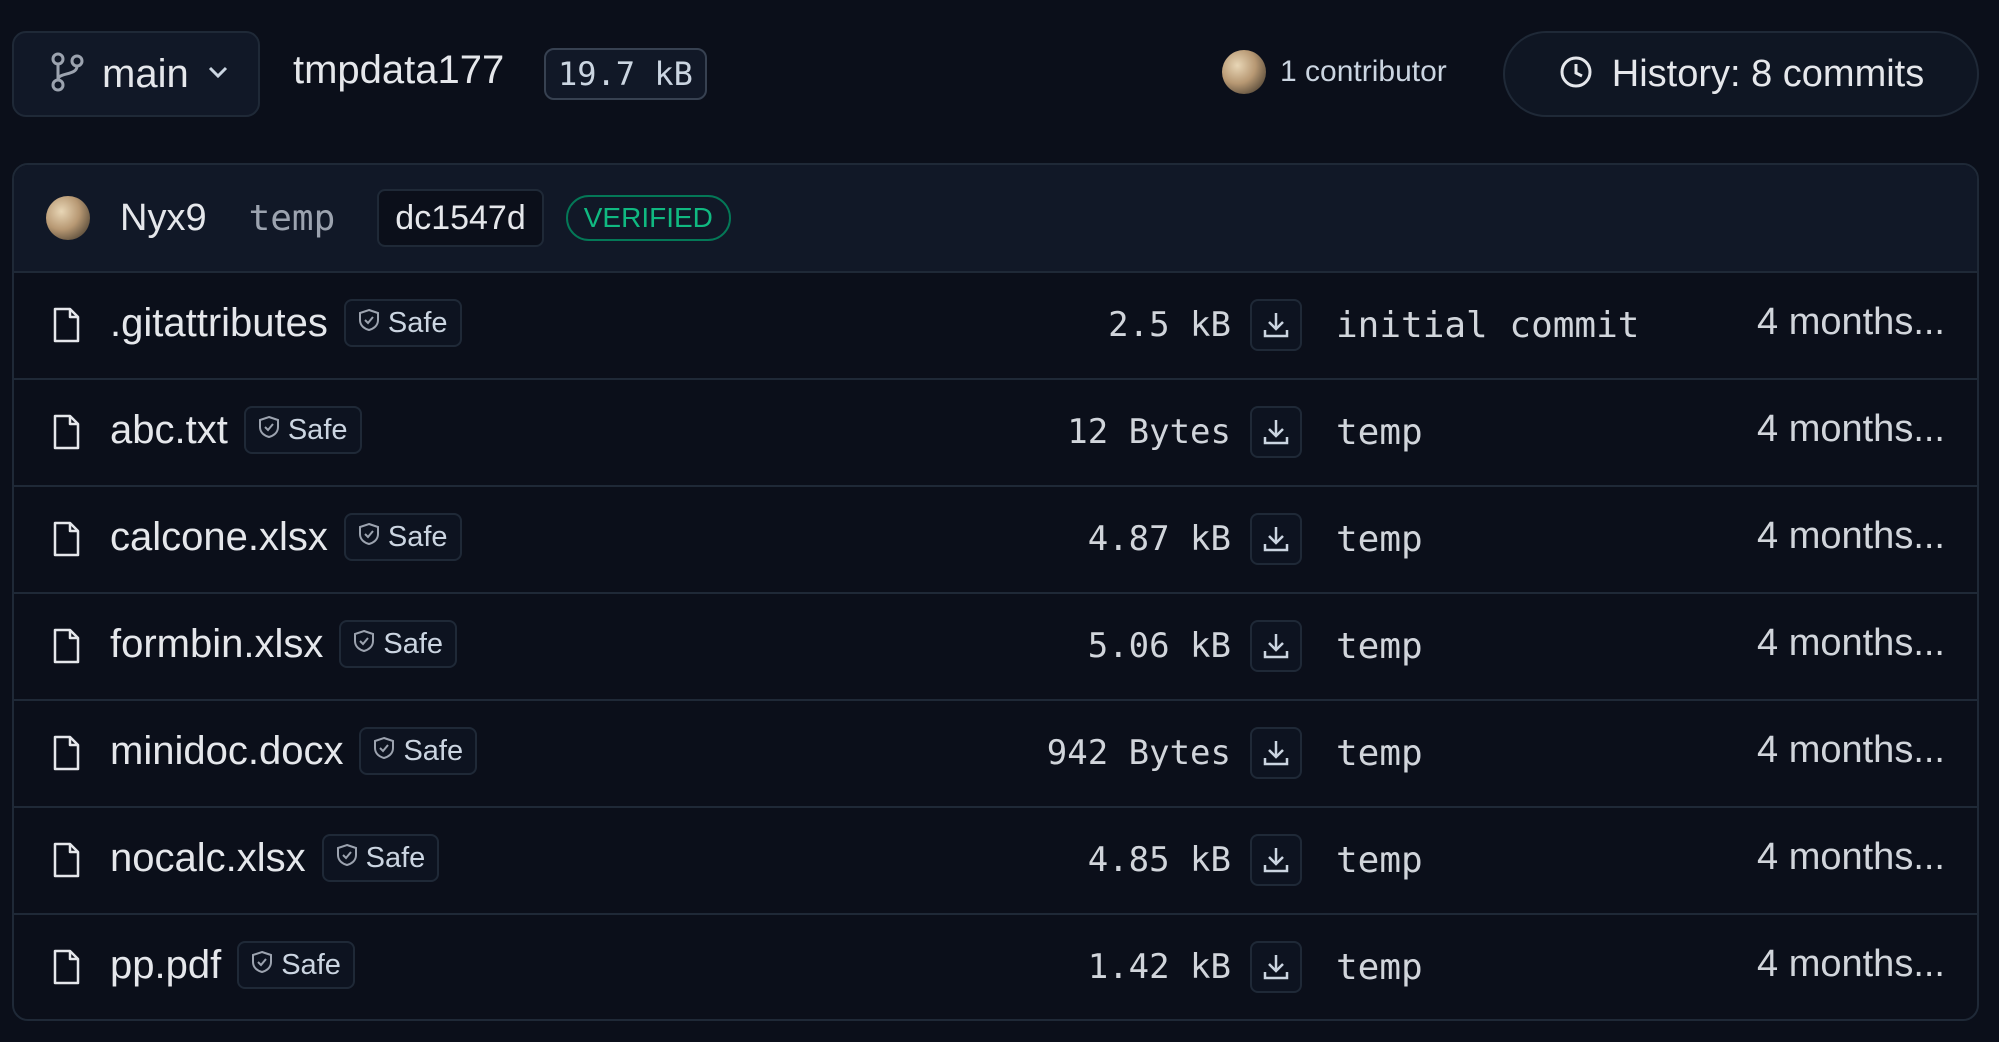 The height and width of the screenshot is (1042, 1999). Describe the element at coordinates (1363, 71) in the screenshot. I see `contributors-label: 1 contributor` at that location.